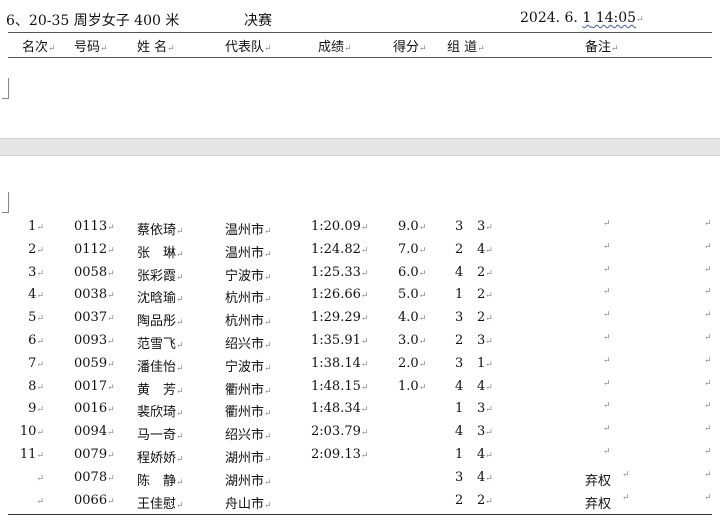 The image size is (720, 523). What do you see at coordinates (36, 226) in the screenshot?
I see `cell-rank: 1↵` at bounding box center [36, 226].